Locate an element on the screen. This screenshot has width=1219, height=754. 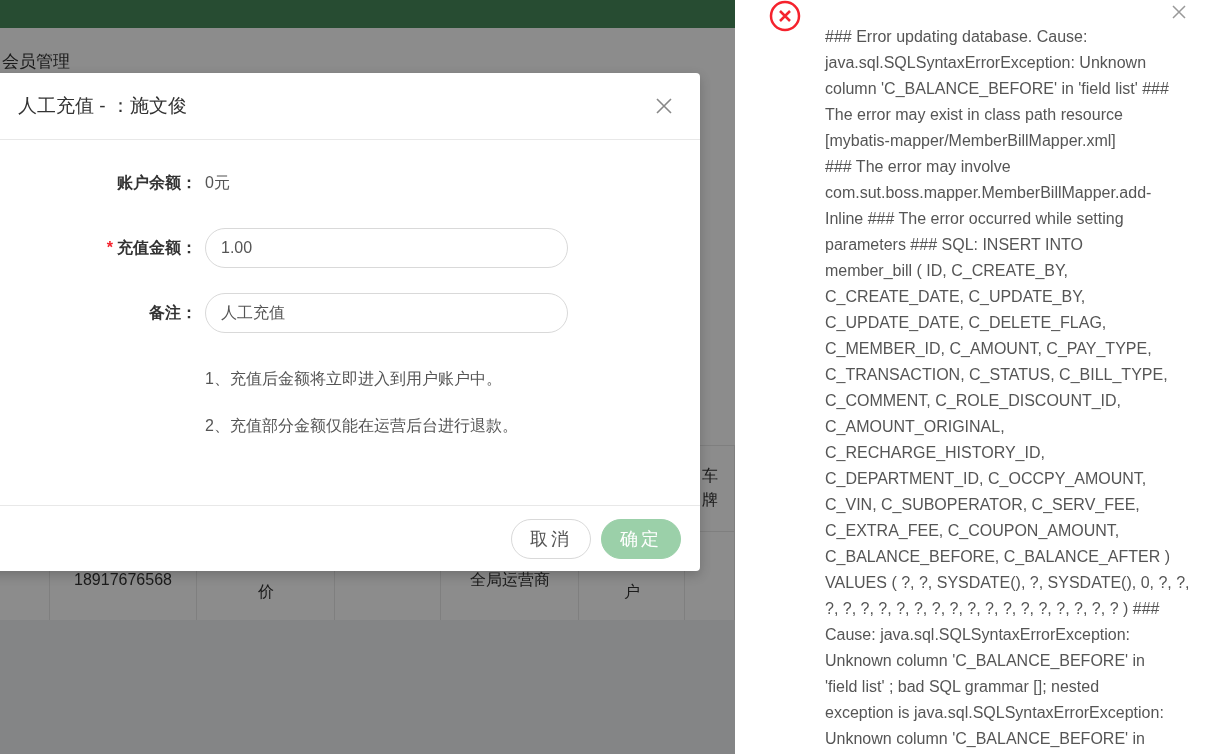
field-label: 账户余额： is located at coordinates (157, 182).